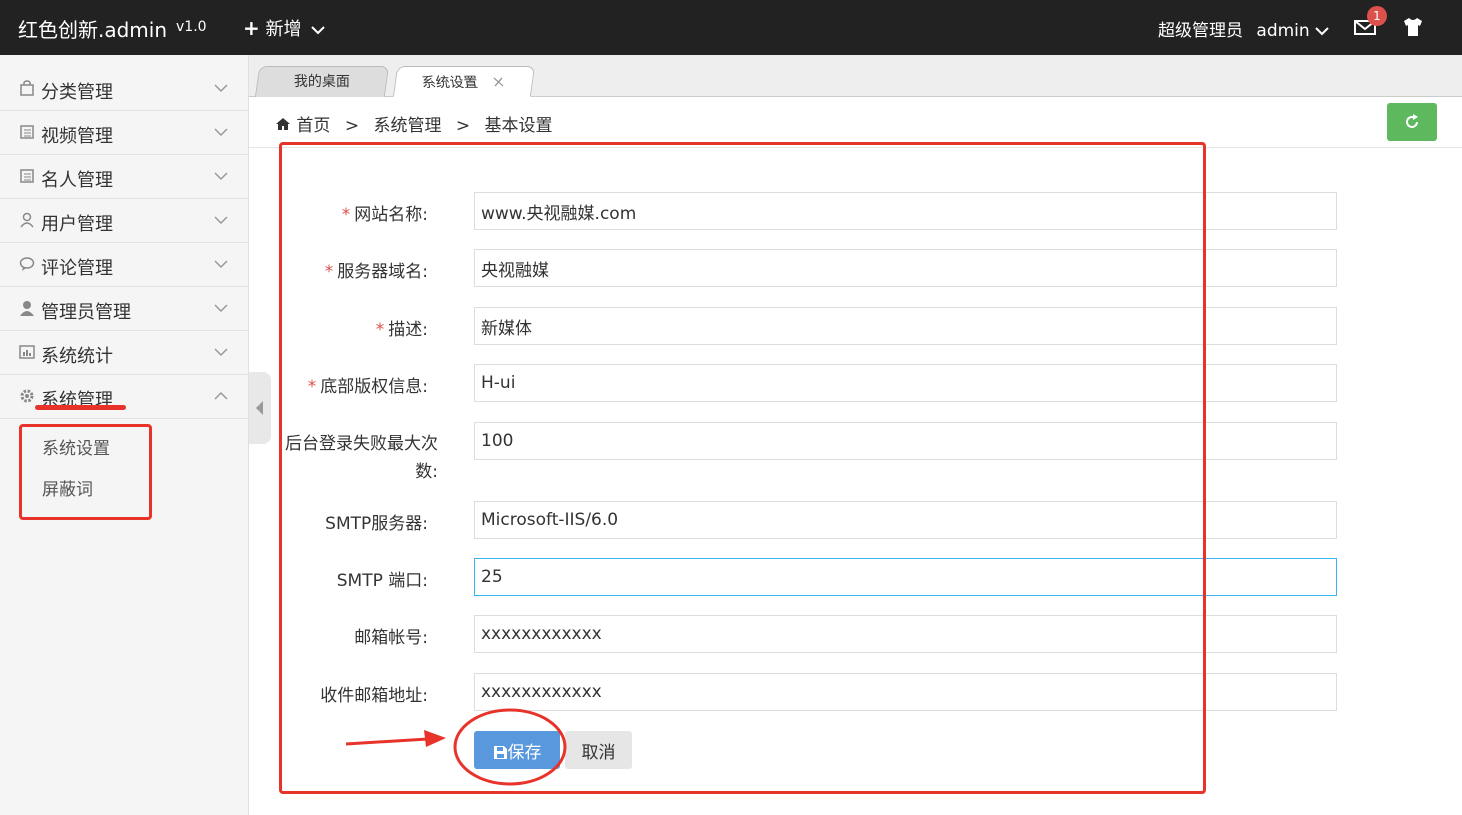 This screenshot has height=815, width=1462. I want to click on annotation-underline, so click(80, 407).